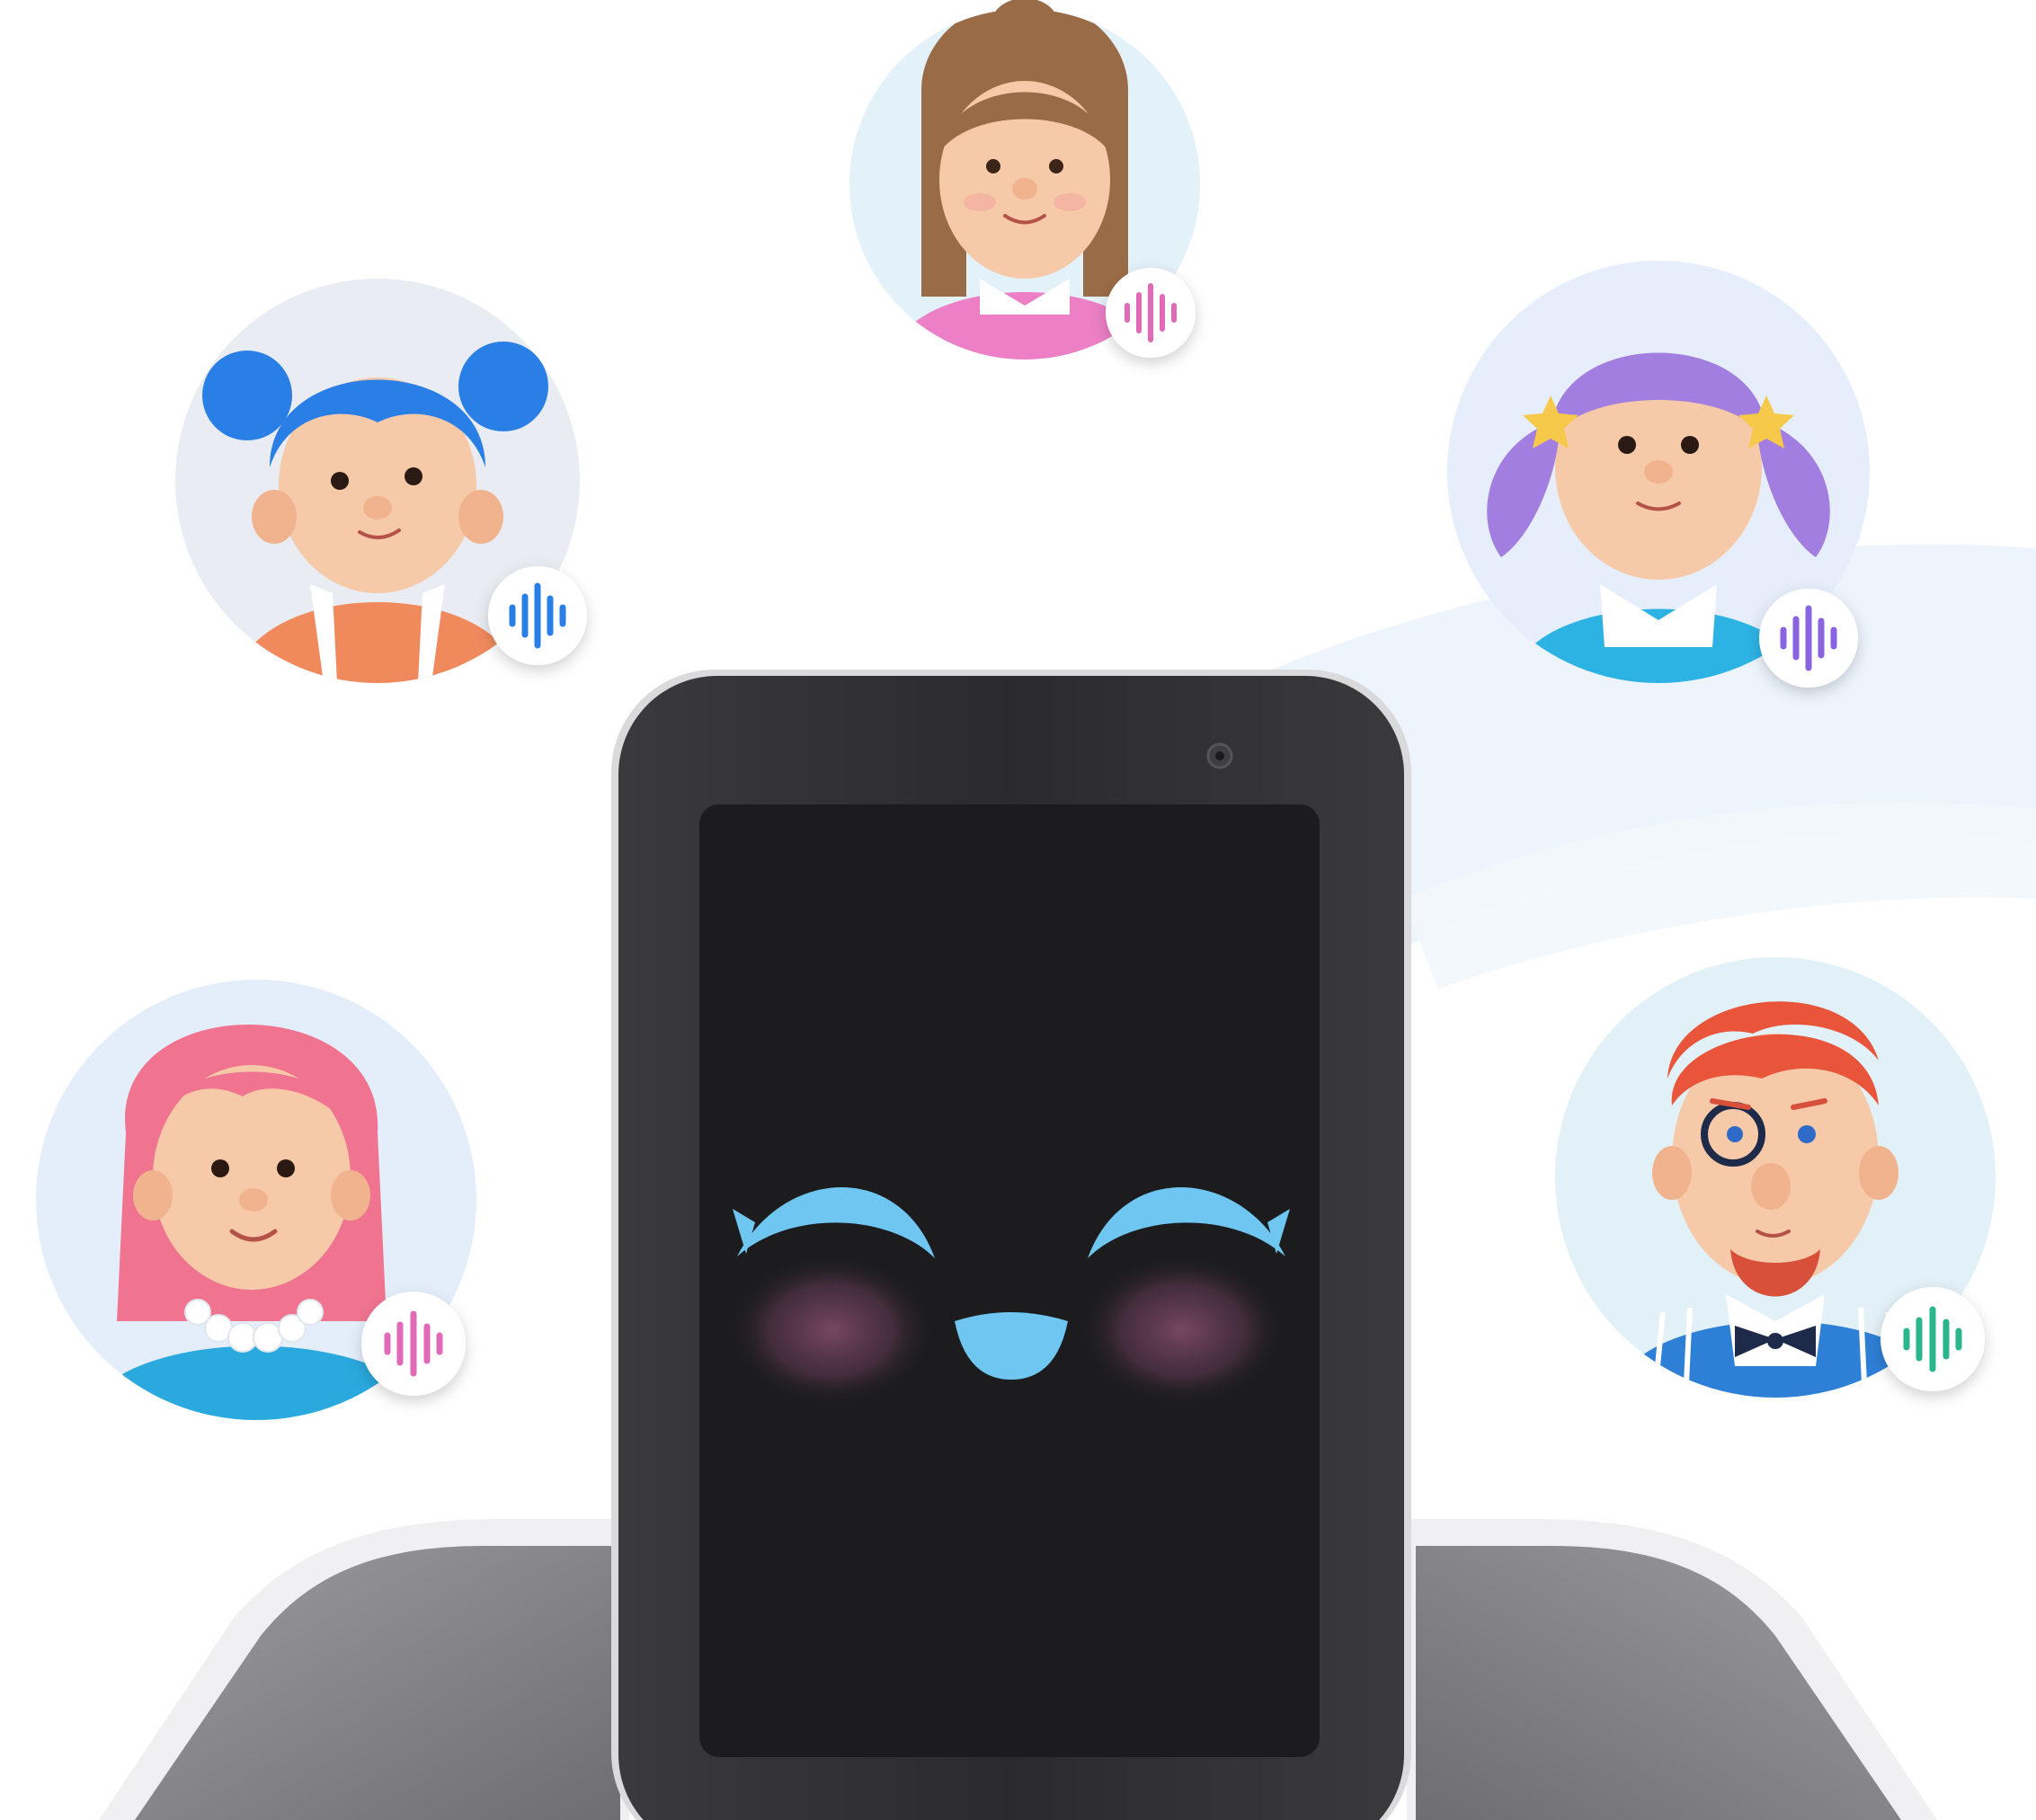 This screenshot has width=2036, height=1820. Describe the element at coordinates (1024, 180) in the screenshot. I see `avatar-woman-brown-ponytail` at that location.